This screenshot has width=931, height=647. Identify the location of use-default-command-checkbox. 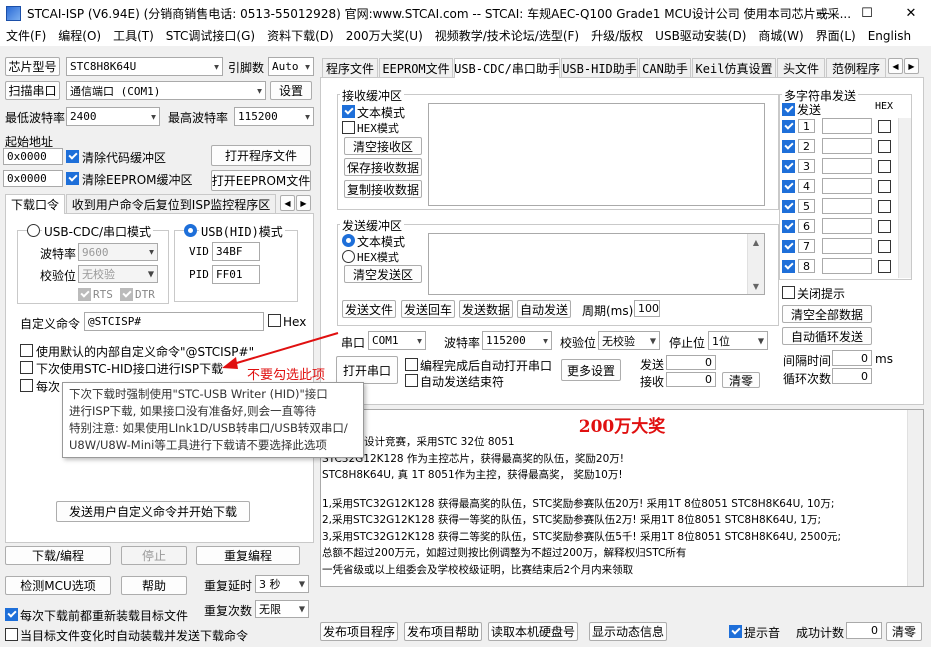
(26, 350).